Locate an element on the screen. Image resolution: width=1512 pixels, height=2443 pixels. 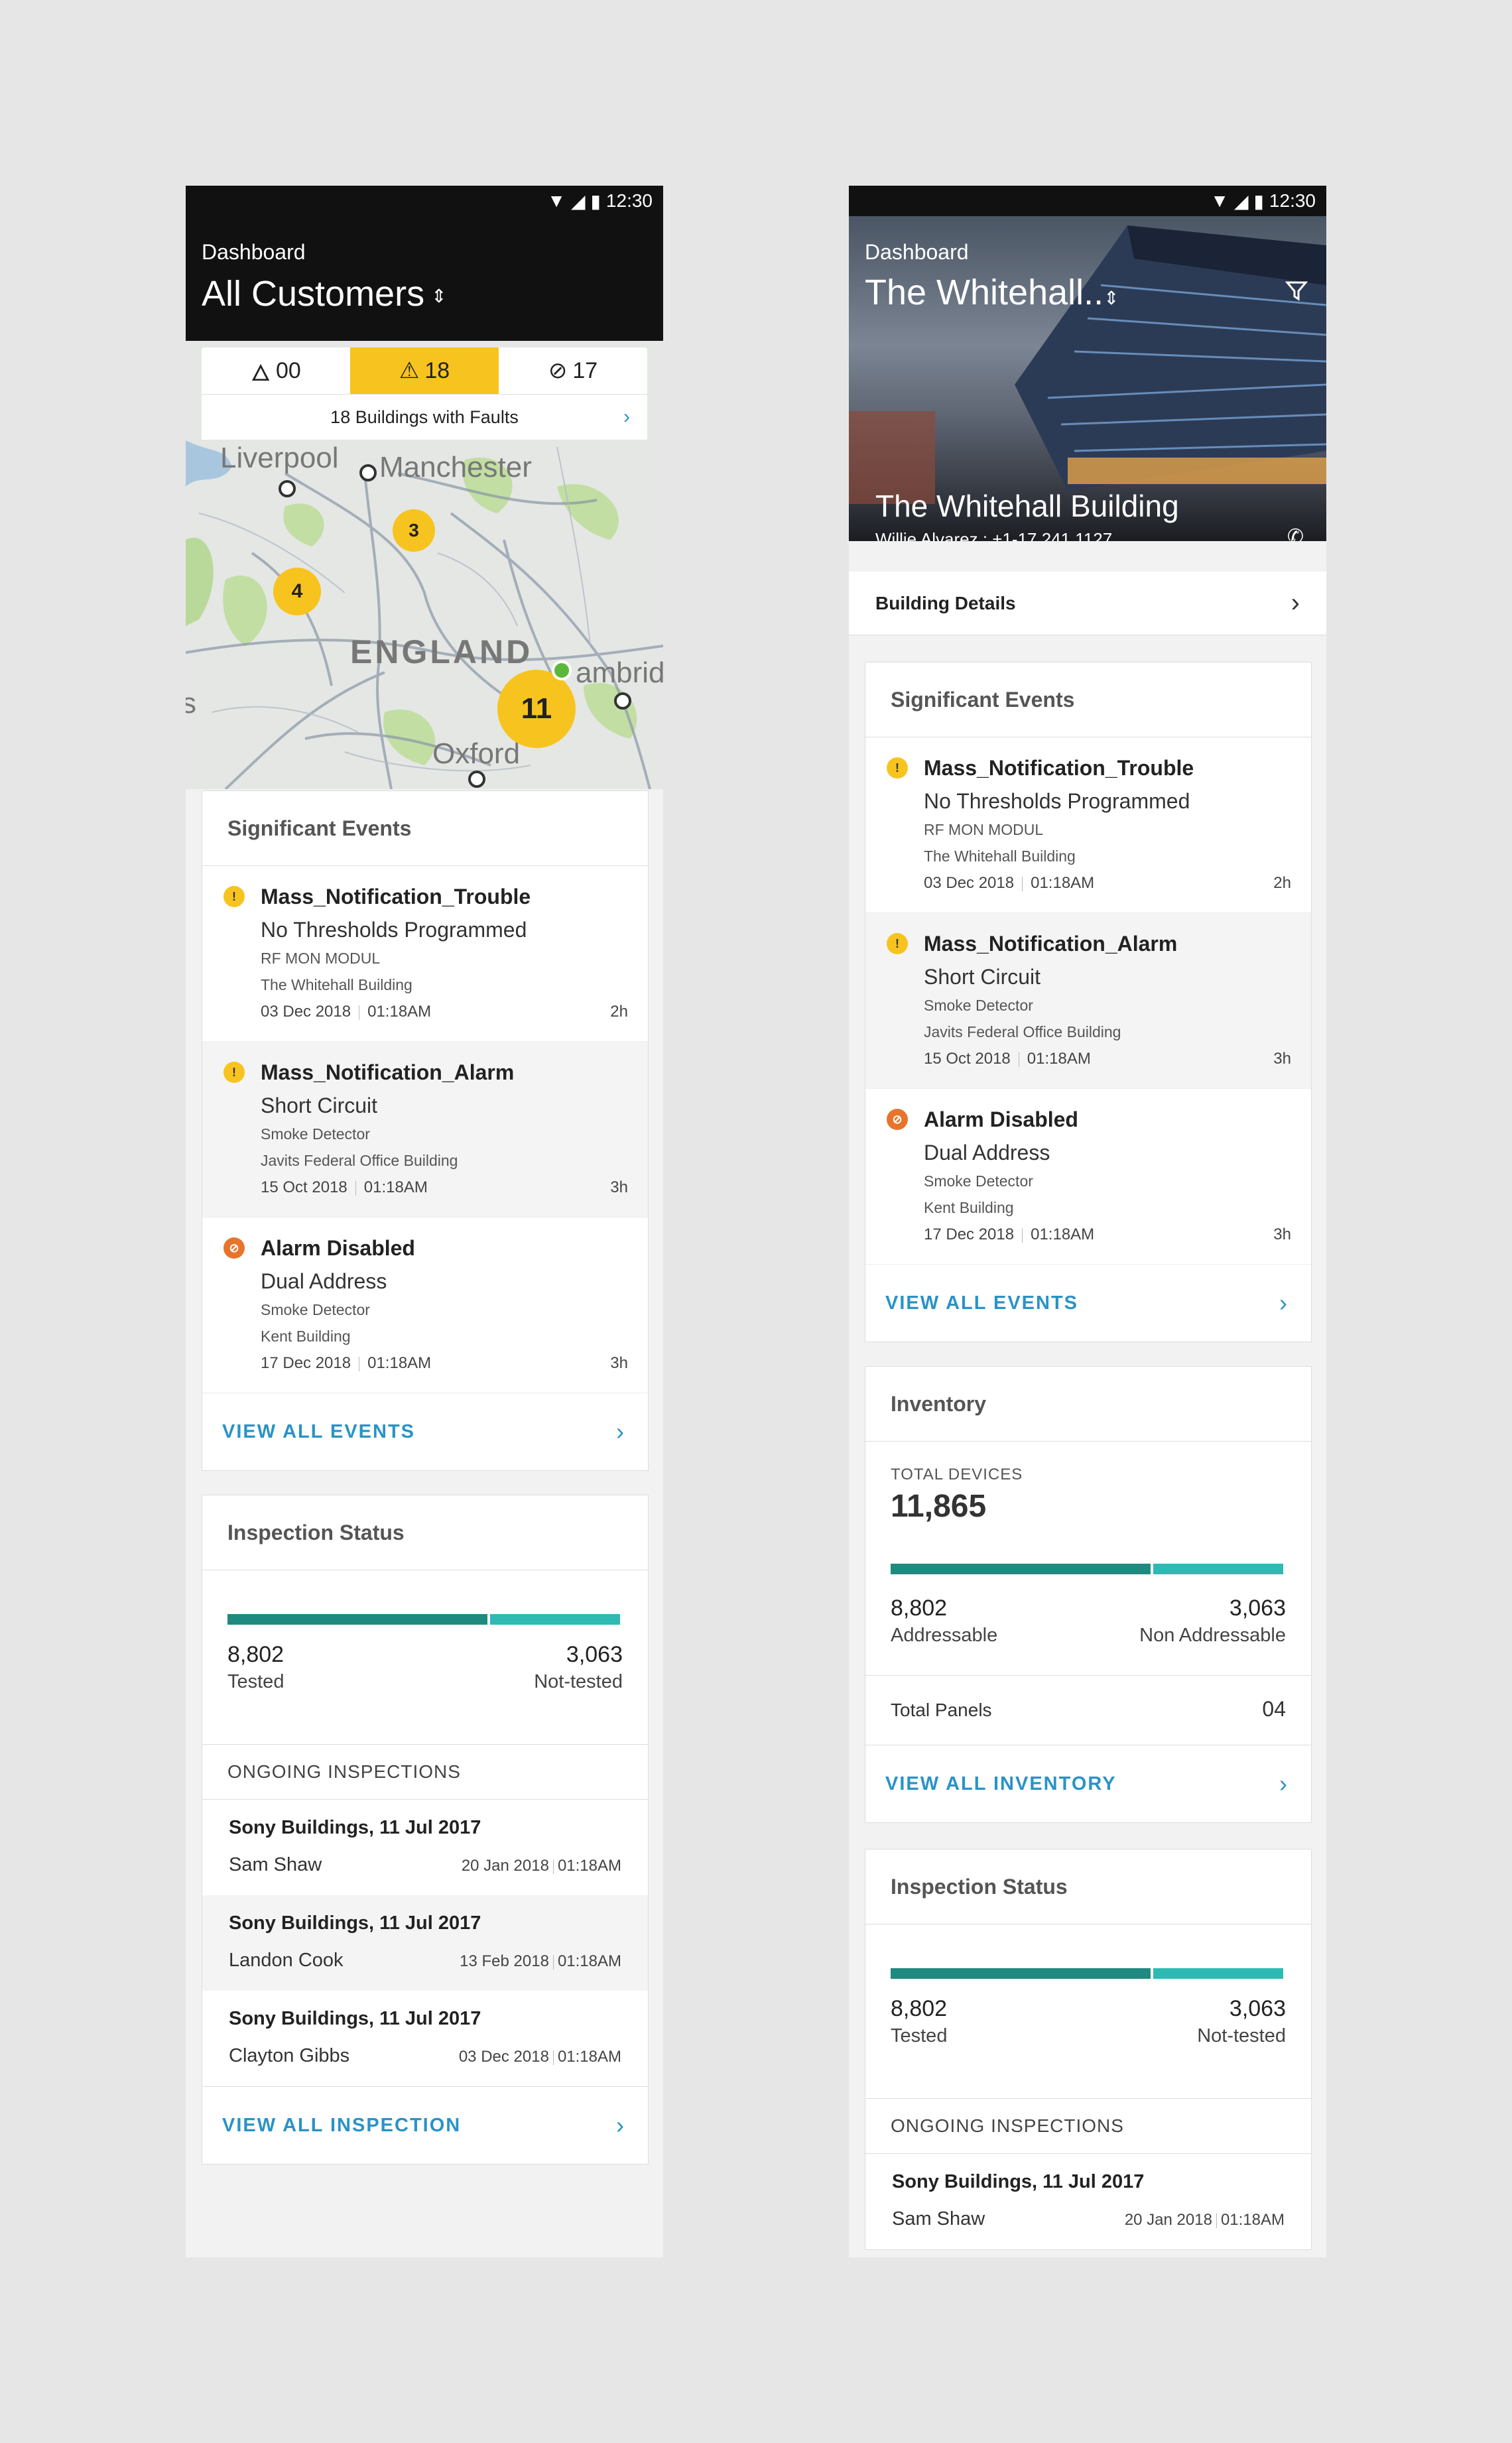
addressable-bar is located at coordinates (1021, 1569).